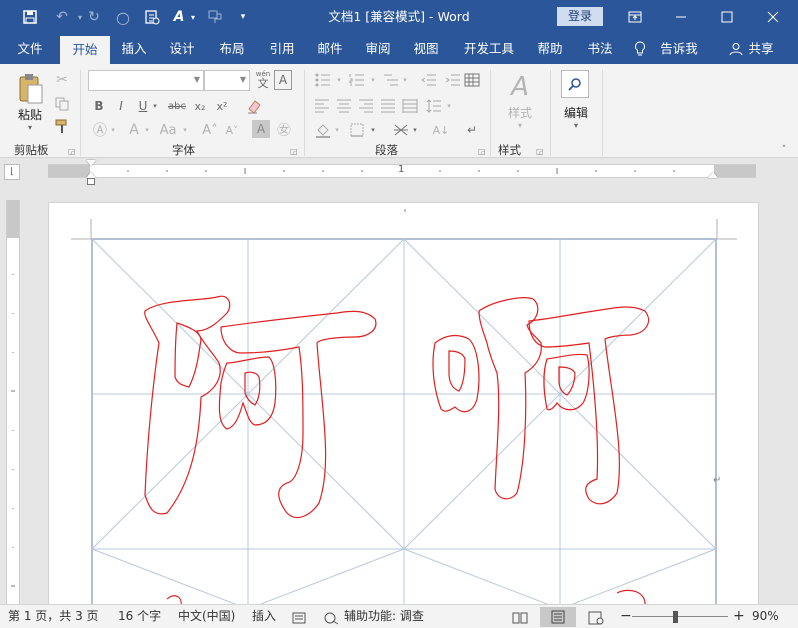 The height and width of the screenshot is (628, 798). What do you see at coordinates (449, 106) in the screenshot?
I see `line-spacing-dropdown-icon: ▾` at bounding box center [449, 106].